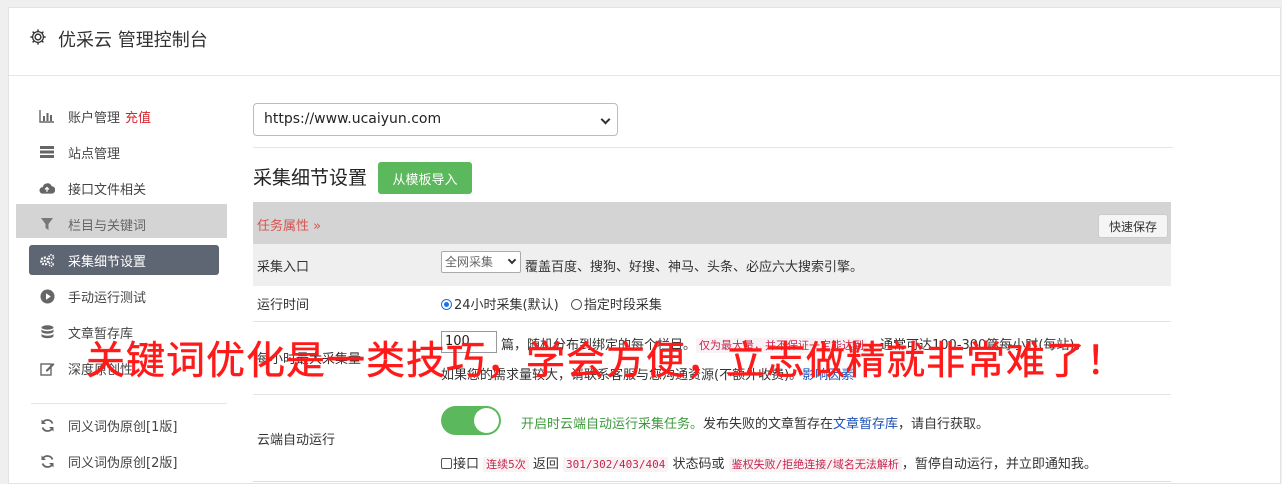 The image size is (1282, 484). What do you see at coordinates (94, 154) in the screenshot?
I see `sidebar-item-label: 站点管理` at bounding box center [94, 154].